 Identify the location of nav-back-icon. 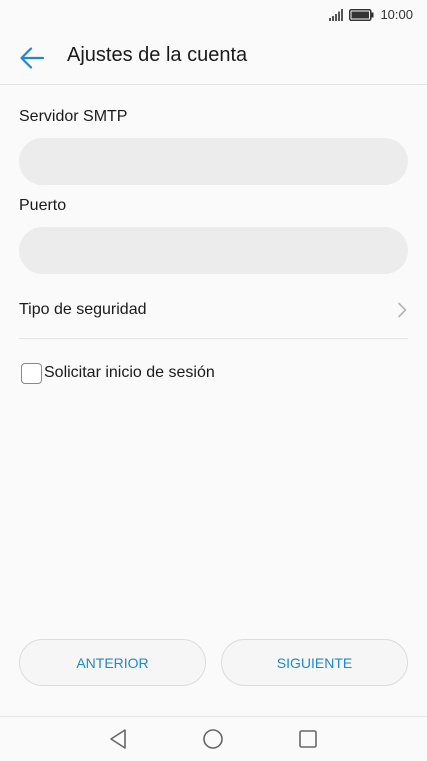
(118, 739).